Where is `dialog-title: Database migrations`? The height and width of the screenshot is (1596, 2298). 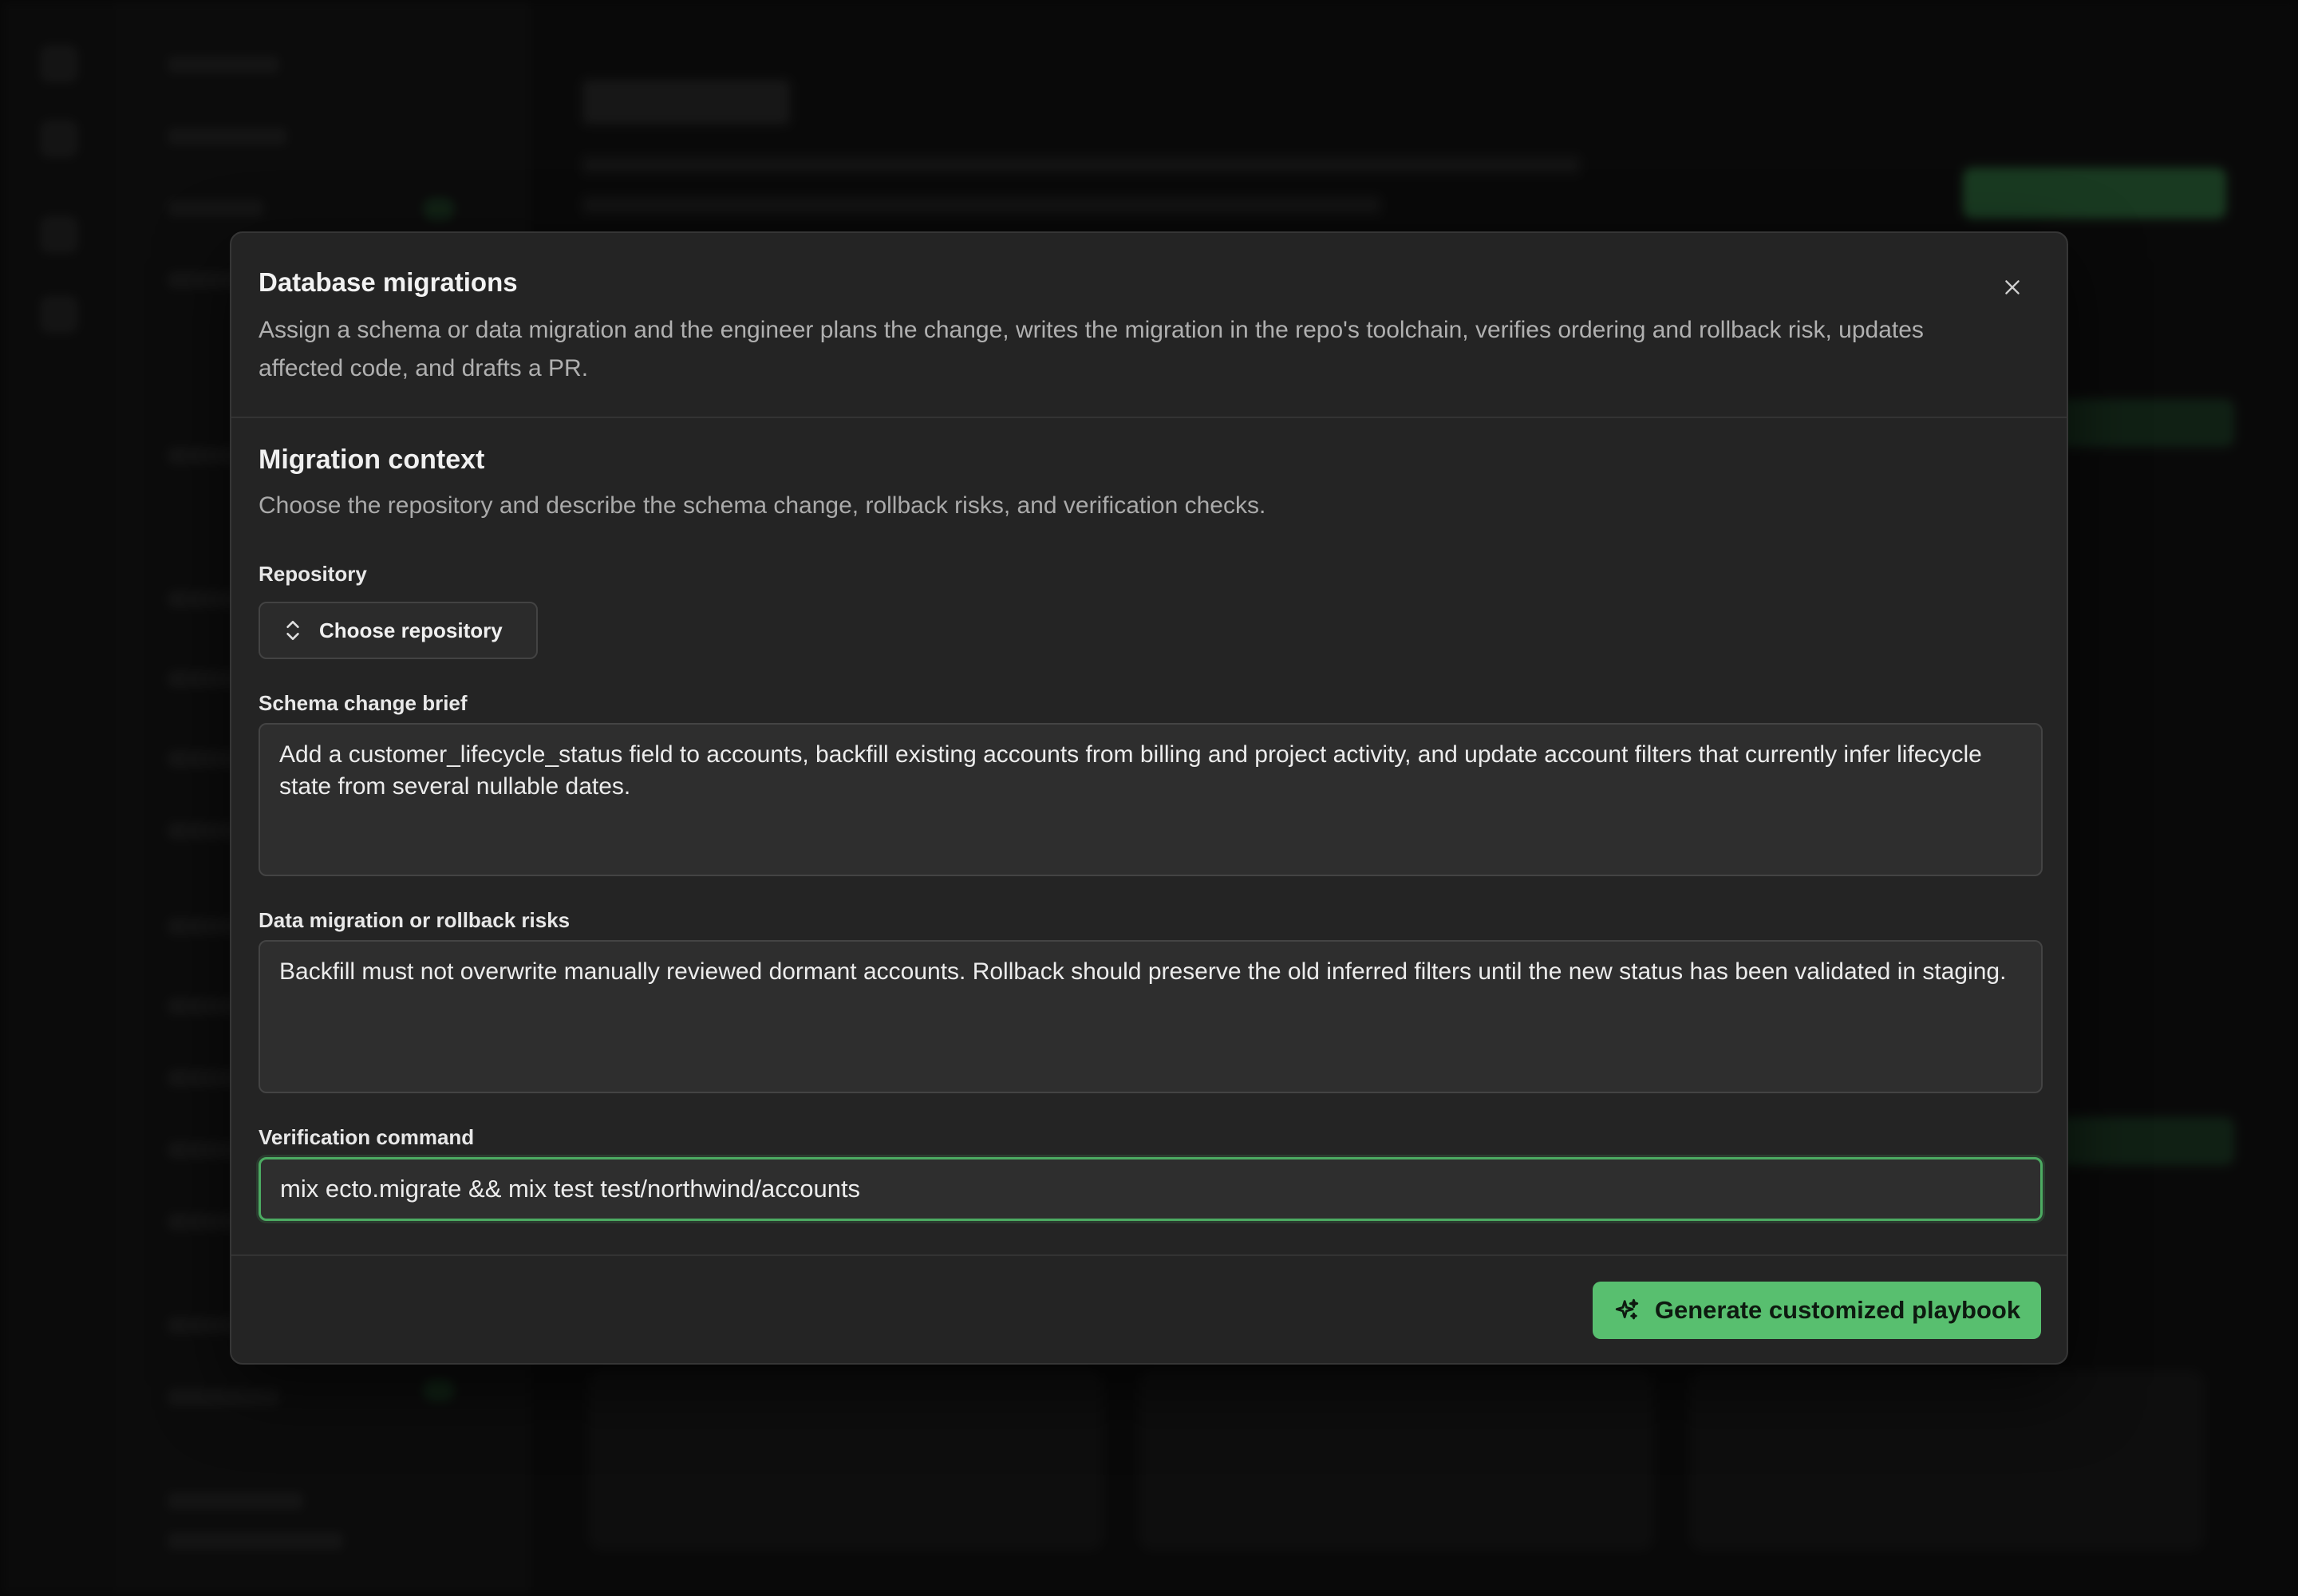
dialog-title: Database migrations is located at coordinates (389, 282).